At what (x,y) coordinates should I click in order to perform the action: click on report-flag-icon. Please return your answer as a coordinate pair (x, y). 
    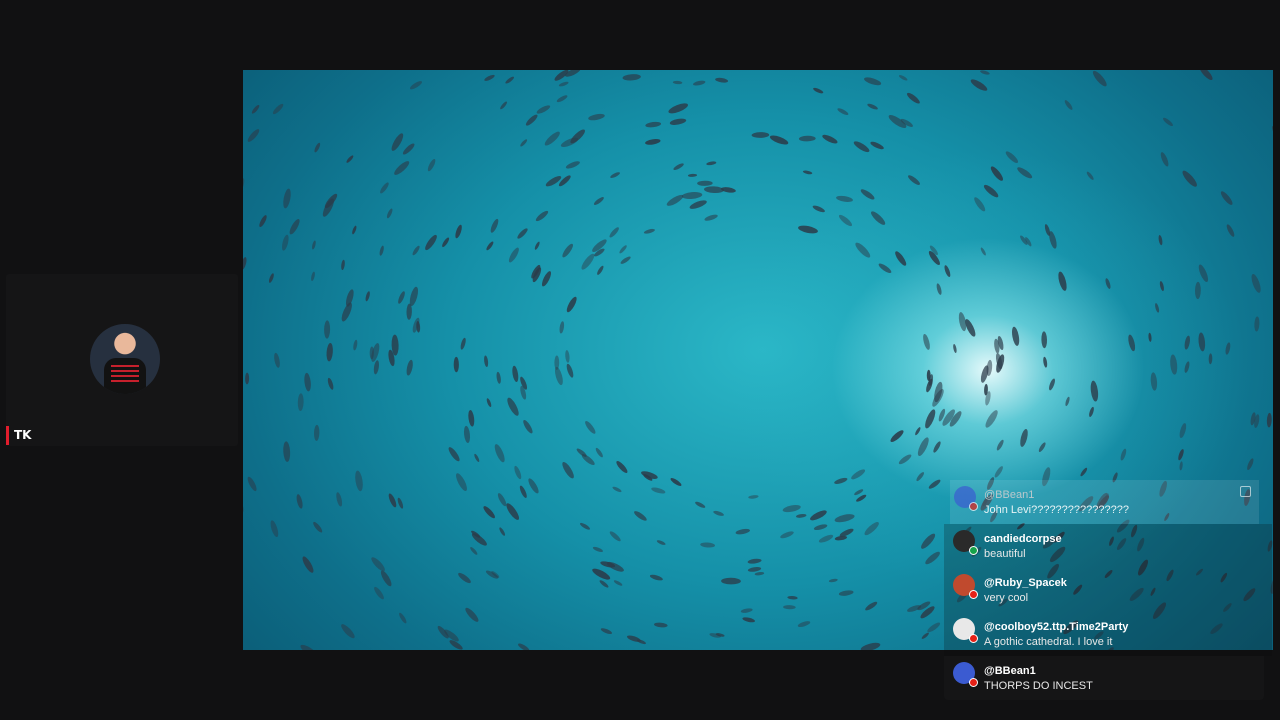
    Looking at the image, I should click on (1245, 491).